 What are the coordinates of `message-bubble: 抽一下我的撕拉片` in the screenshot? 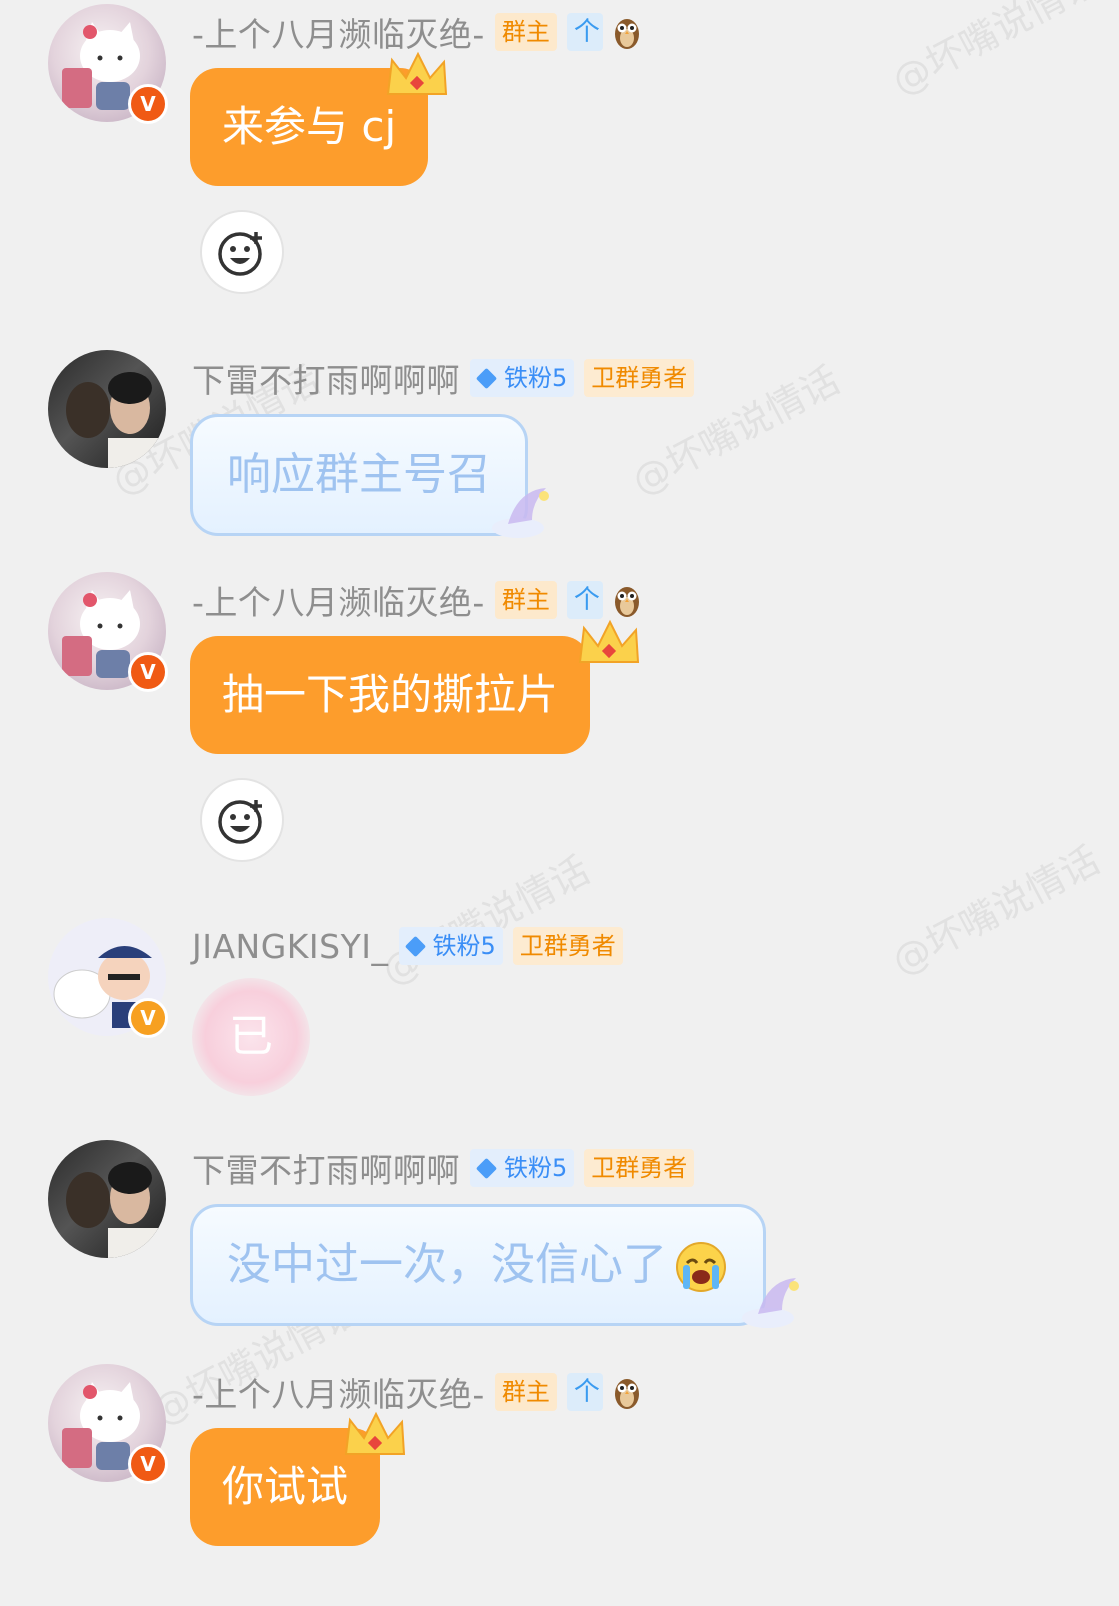 It's located at (390, 695).